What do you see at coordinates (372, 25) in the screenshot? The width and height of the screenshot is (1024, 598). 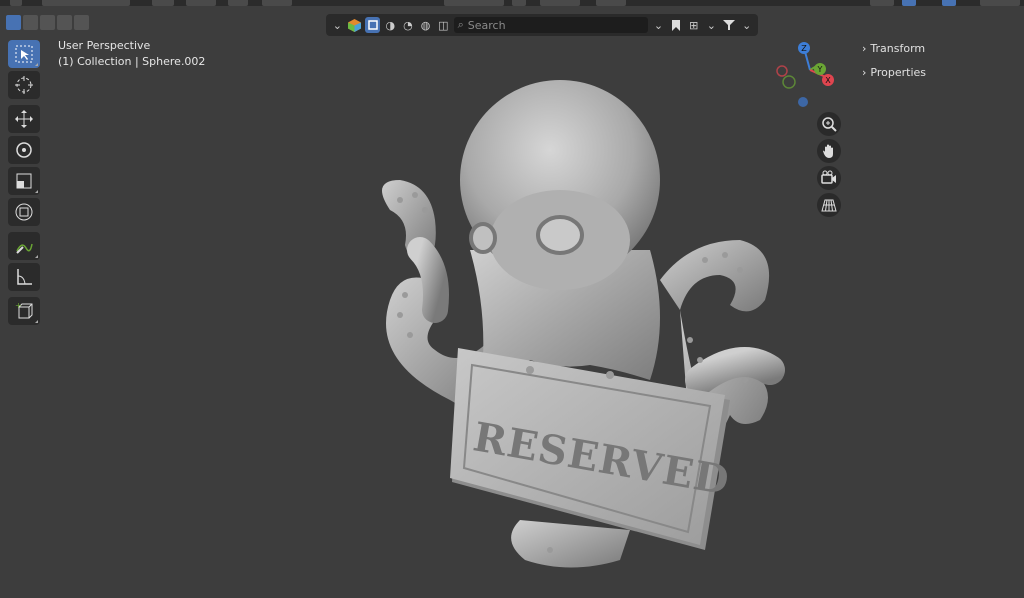 I see `filter-object-icon` at bounding box center [372, 25].